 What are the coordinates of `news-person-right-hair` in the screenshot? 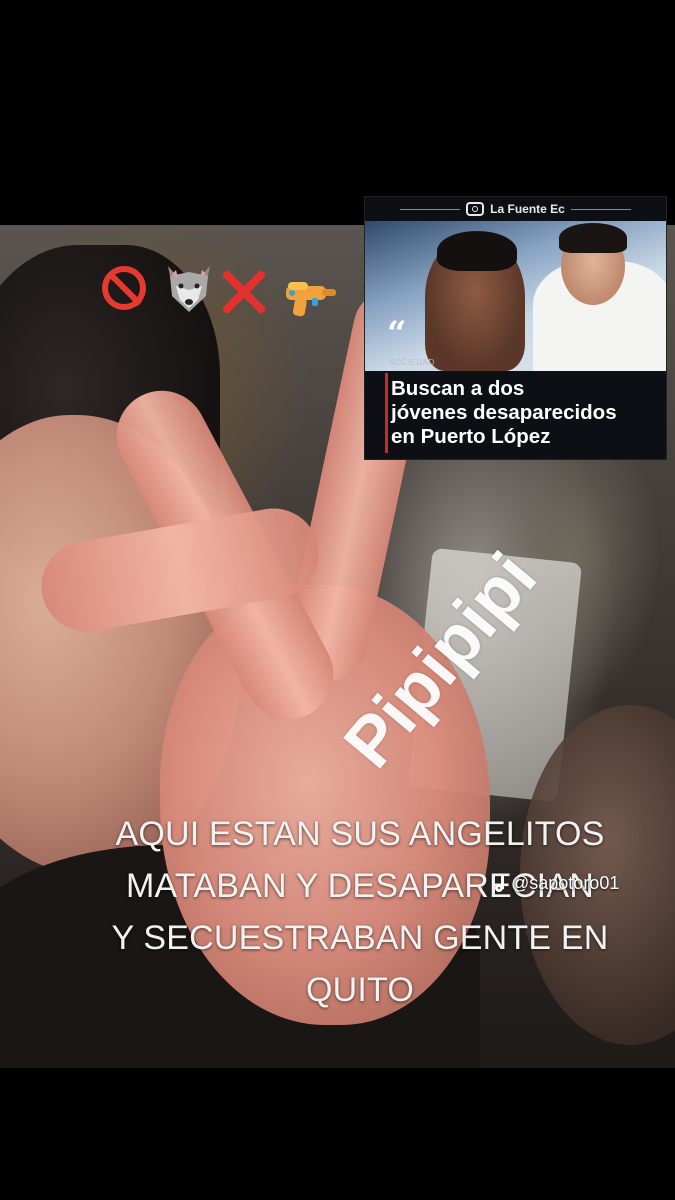 It's located at (593, 238).